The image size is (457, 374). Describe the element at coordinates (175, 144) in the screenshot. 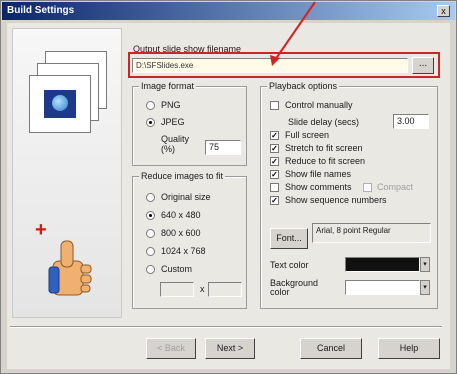

I see `quality-label: Quality (%)` at that location.